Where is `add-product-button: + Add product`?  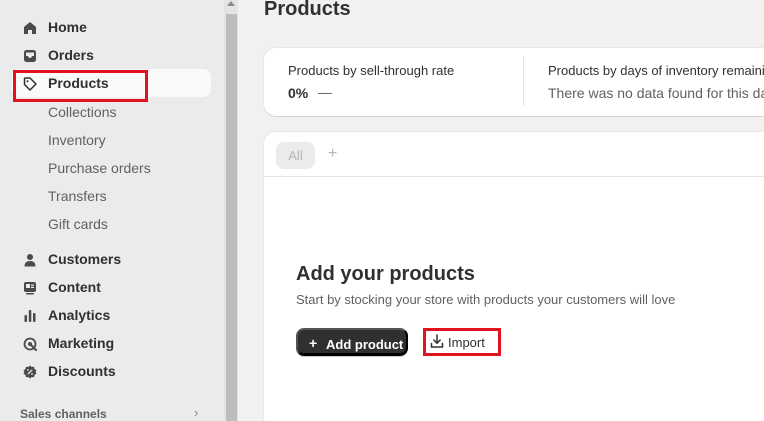 add-product-button: + Add product is located at coordinates (352, 342).